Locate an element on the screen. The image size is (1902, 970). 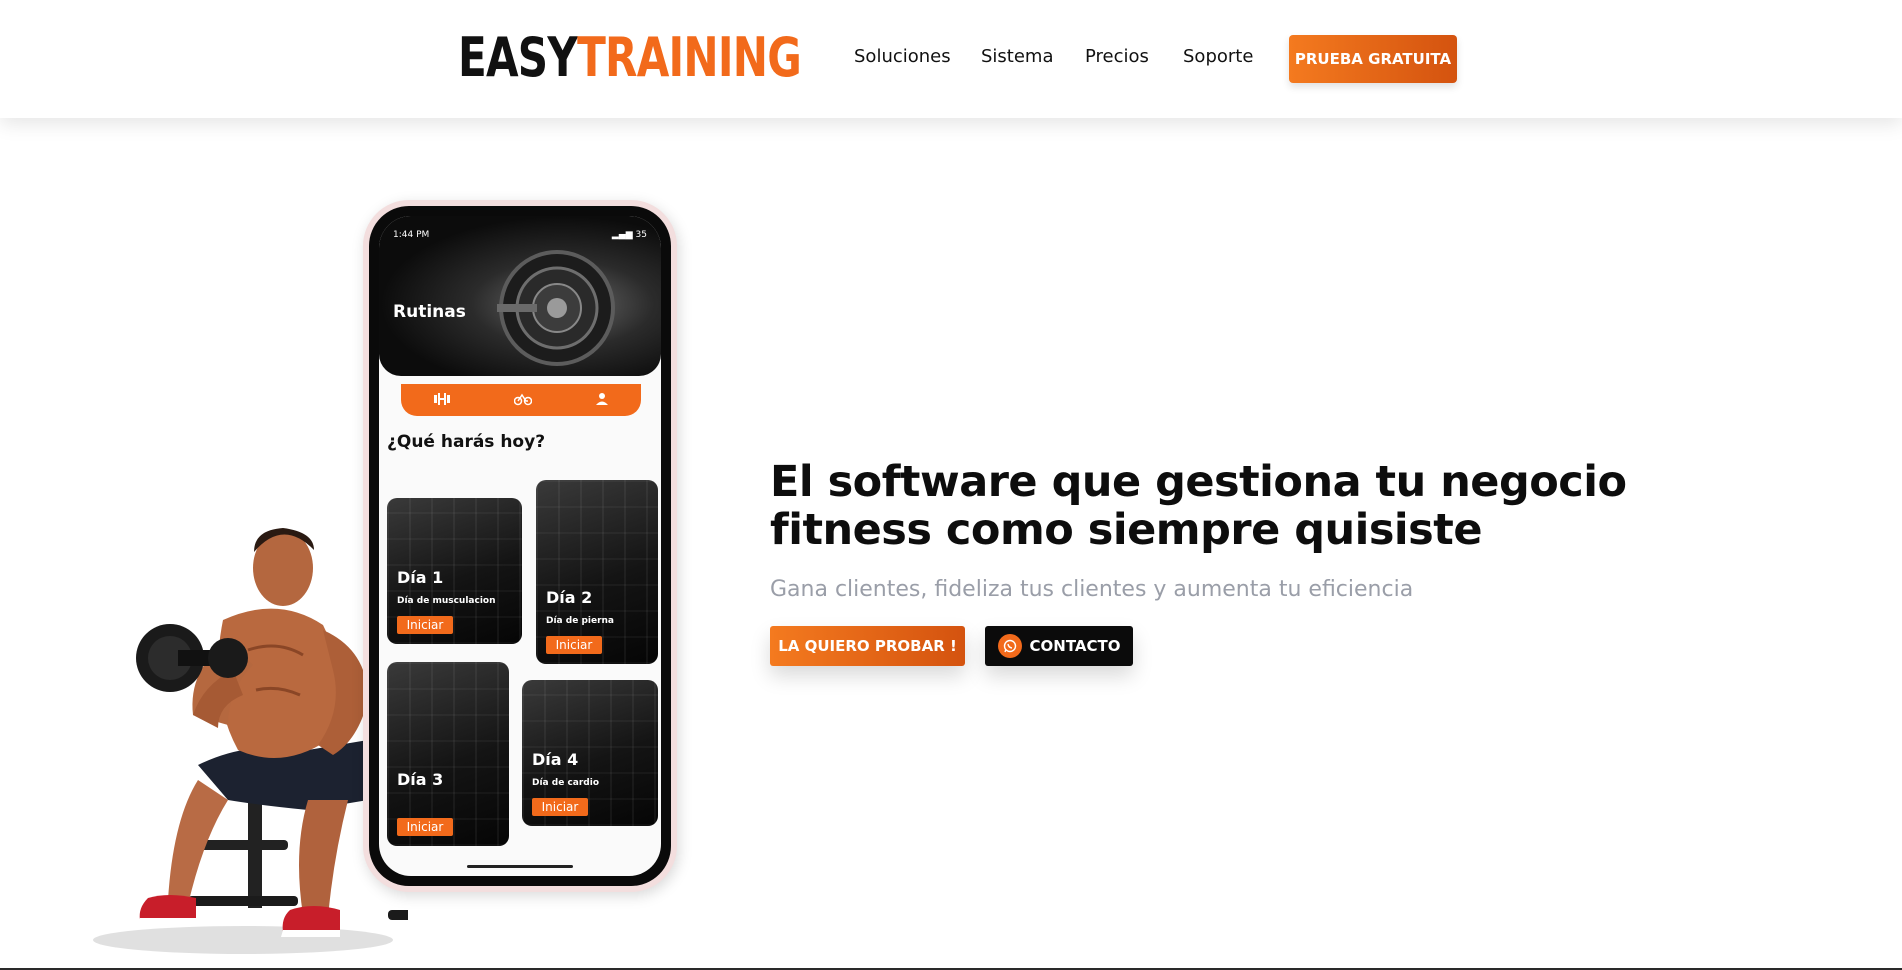
contact-button: CONTACTO is located at coordinates (1059, 646).